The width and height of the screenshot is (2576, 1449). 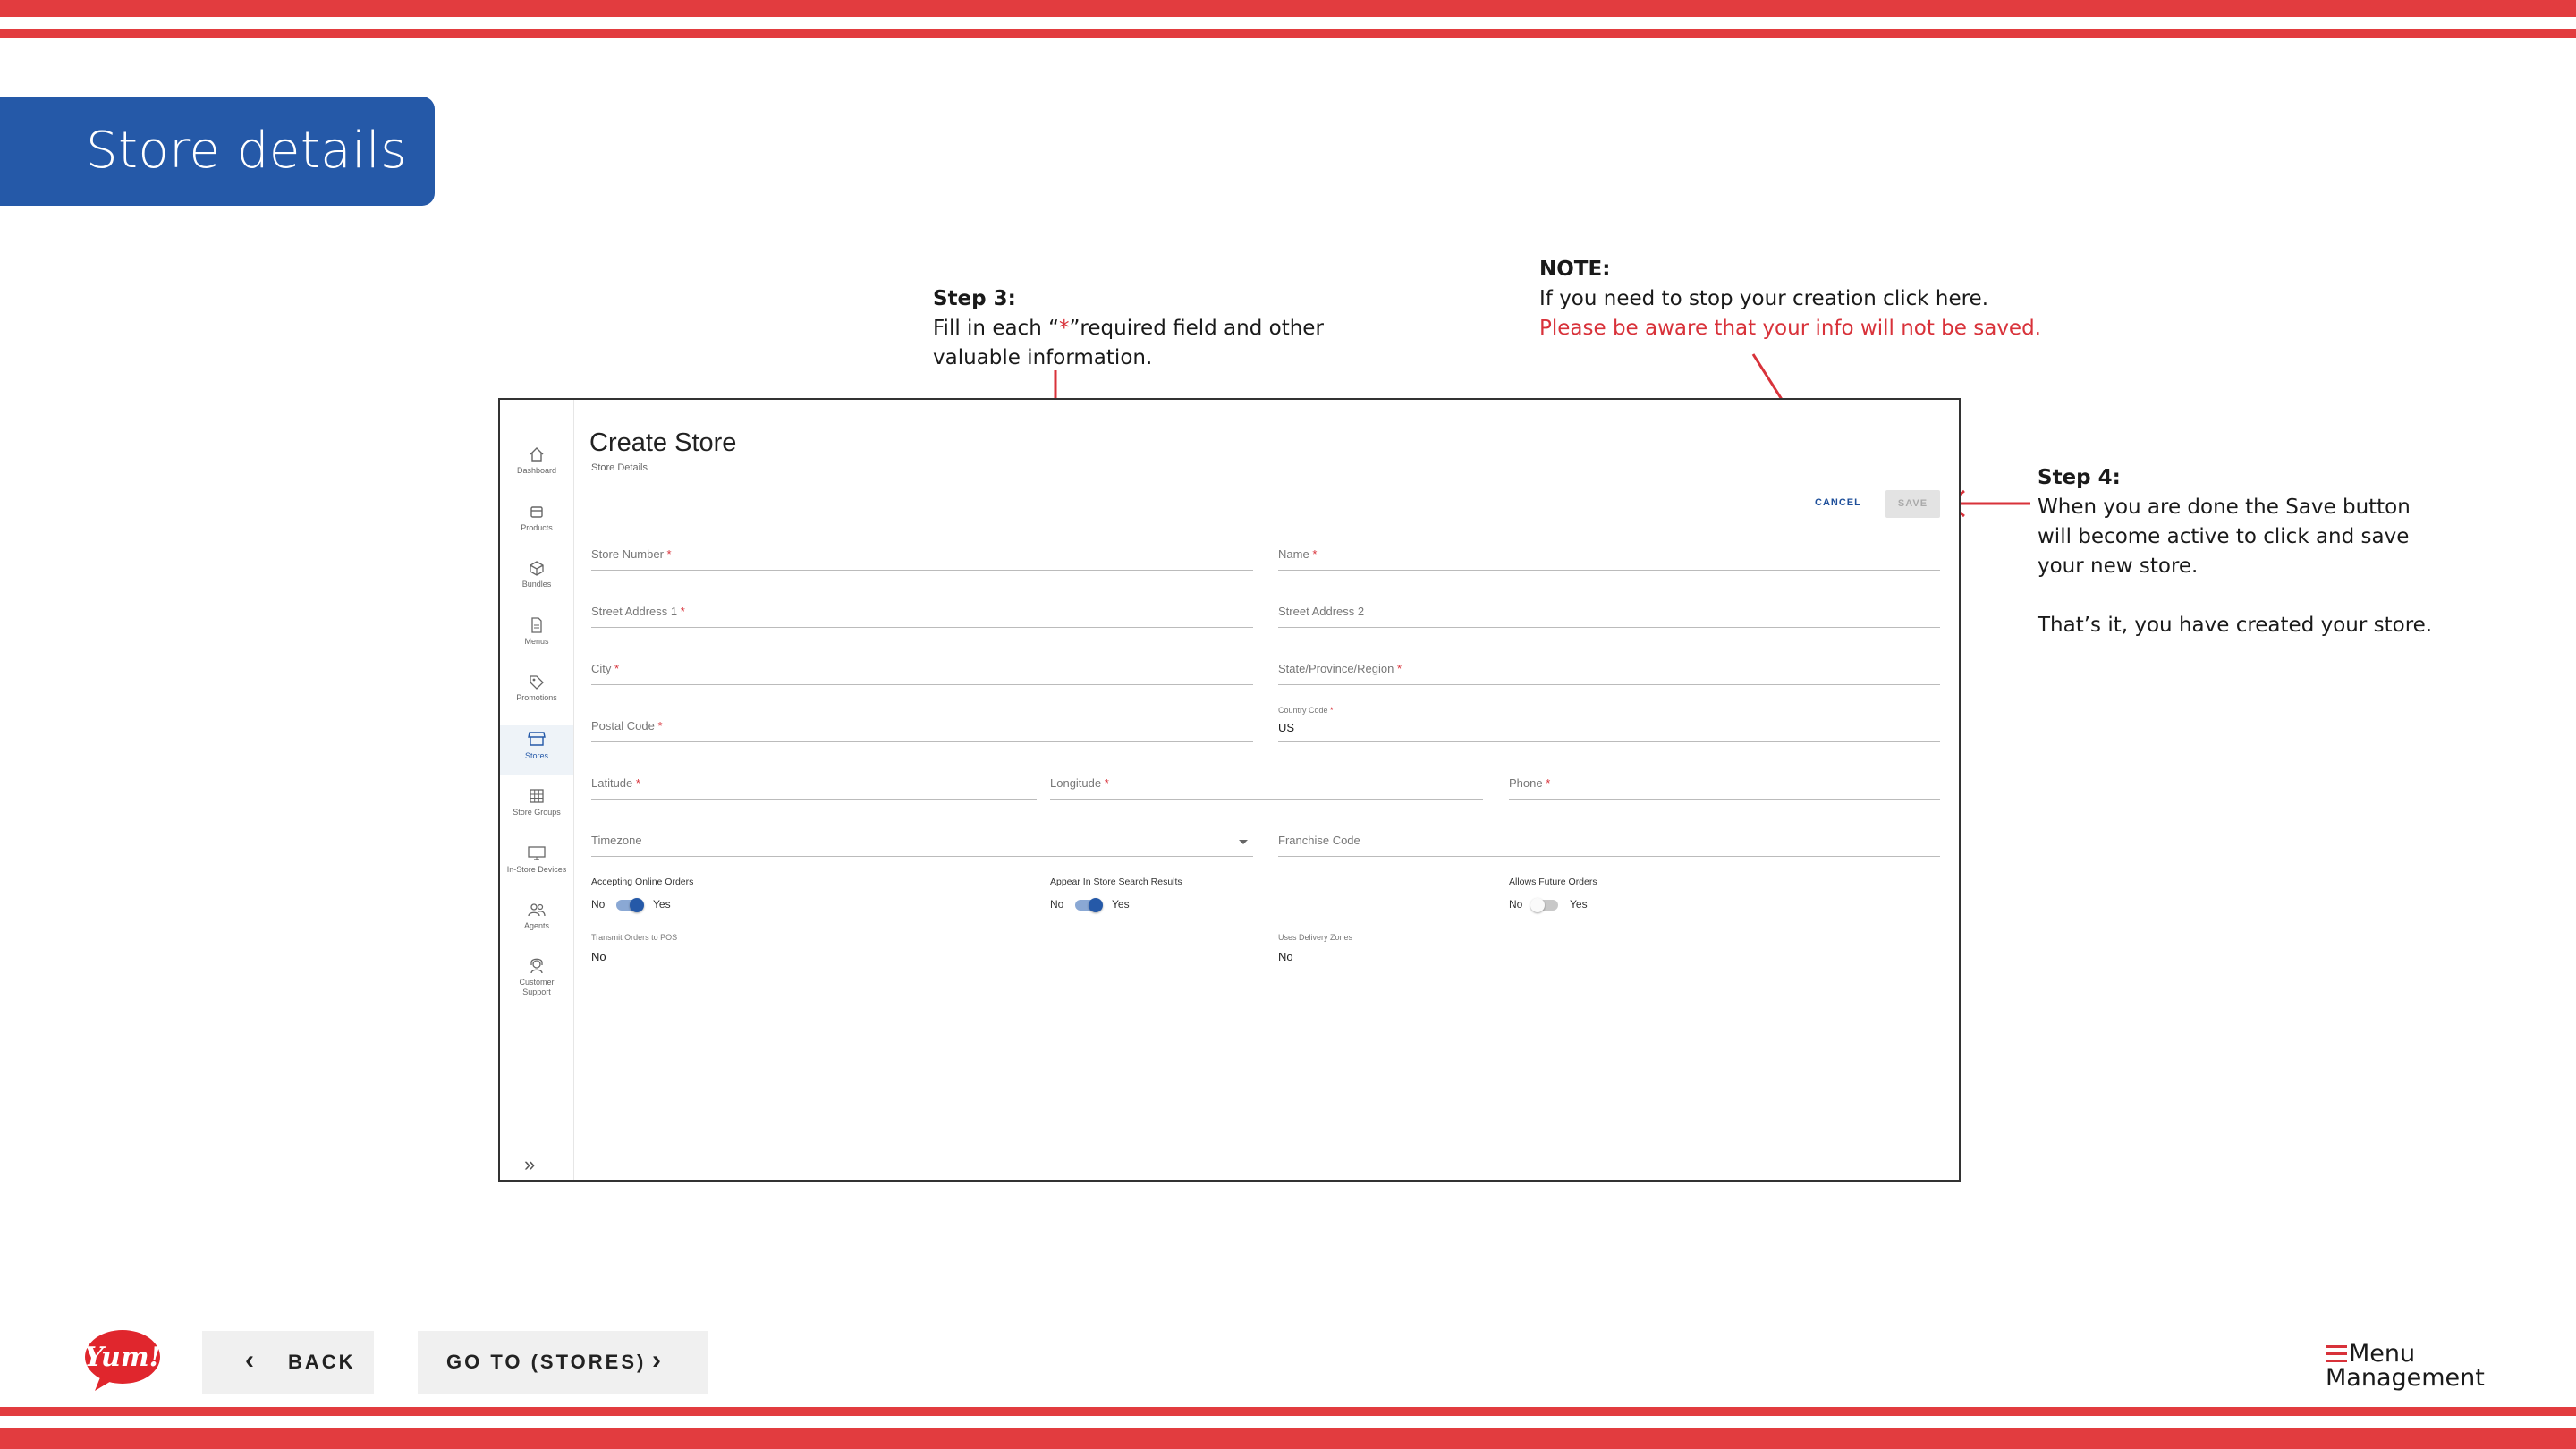 I want to click on store-number-label: Store Number, so click(x=627, y=554).